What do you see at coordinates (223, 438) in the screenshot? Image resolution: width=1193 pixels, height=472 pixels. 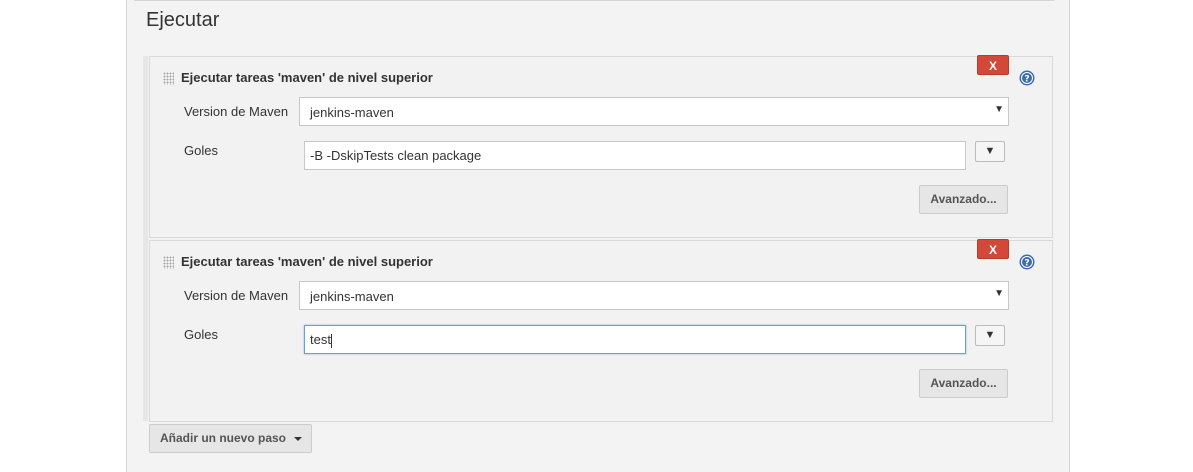 I see `add-step-label: Añadir un nuevo paso` at bounding box center [223, 438].